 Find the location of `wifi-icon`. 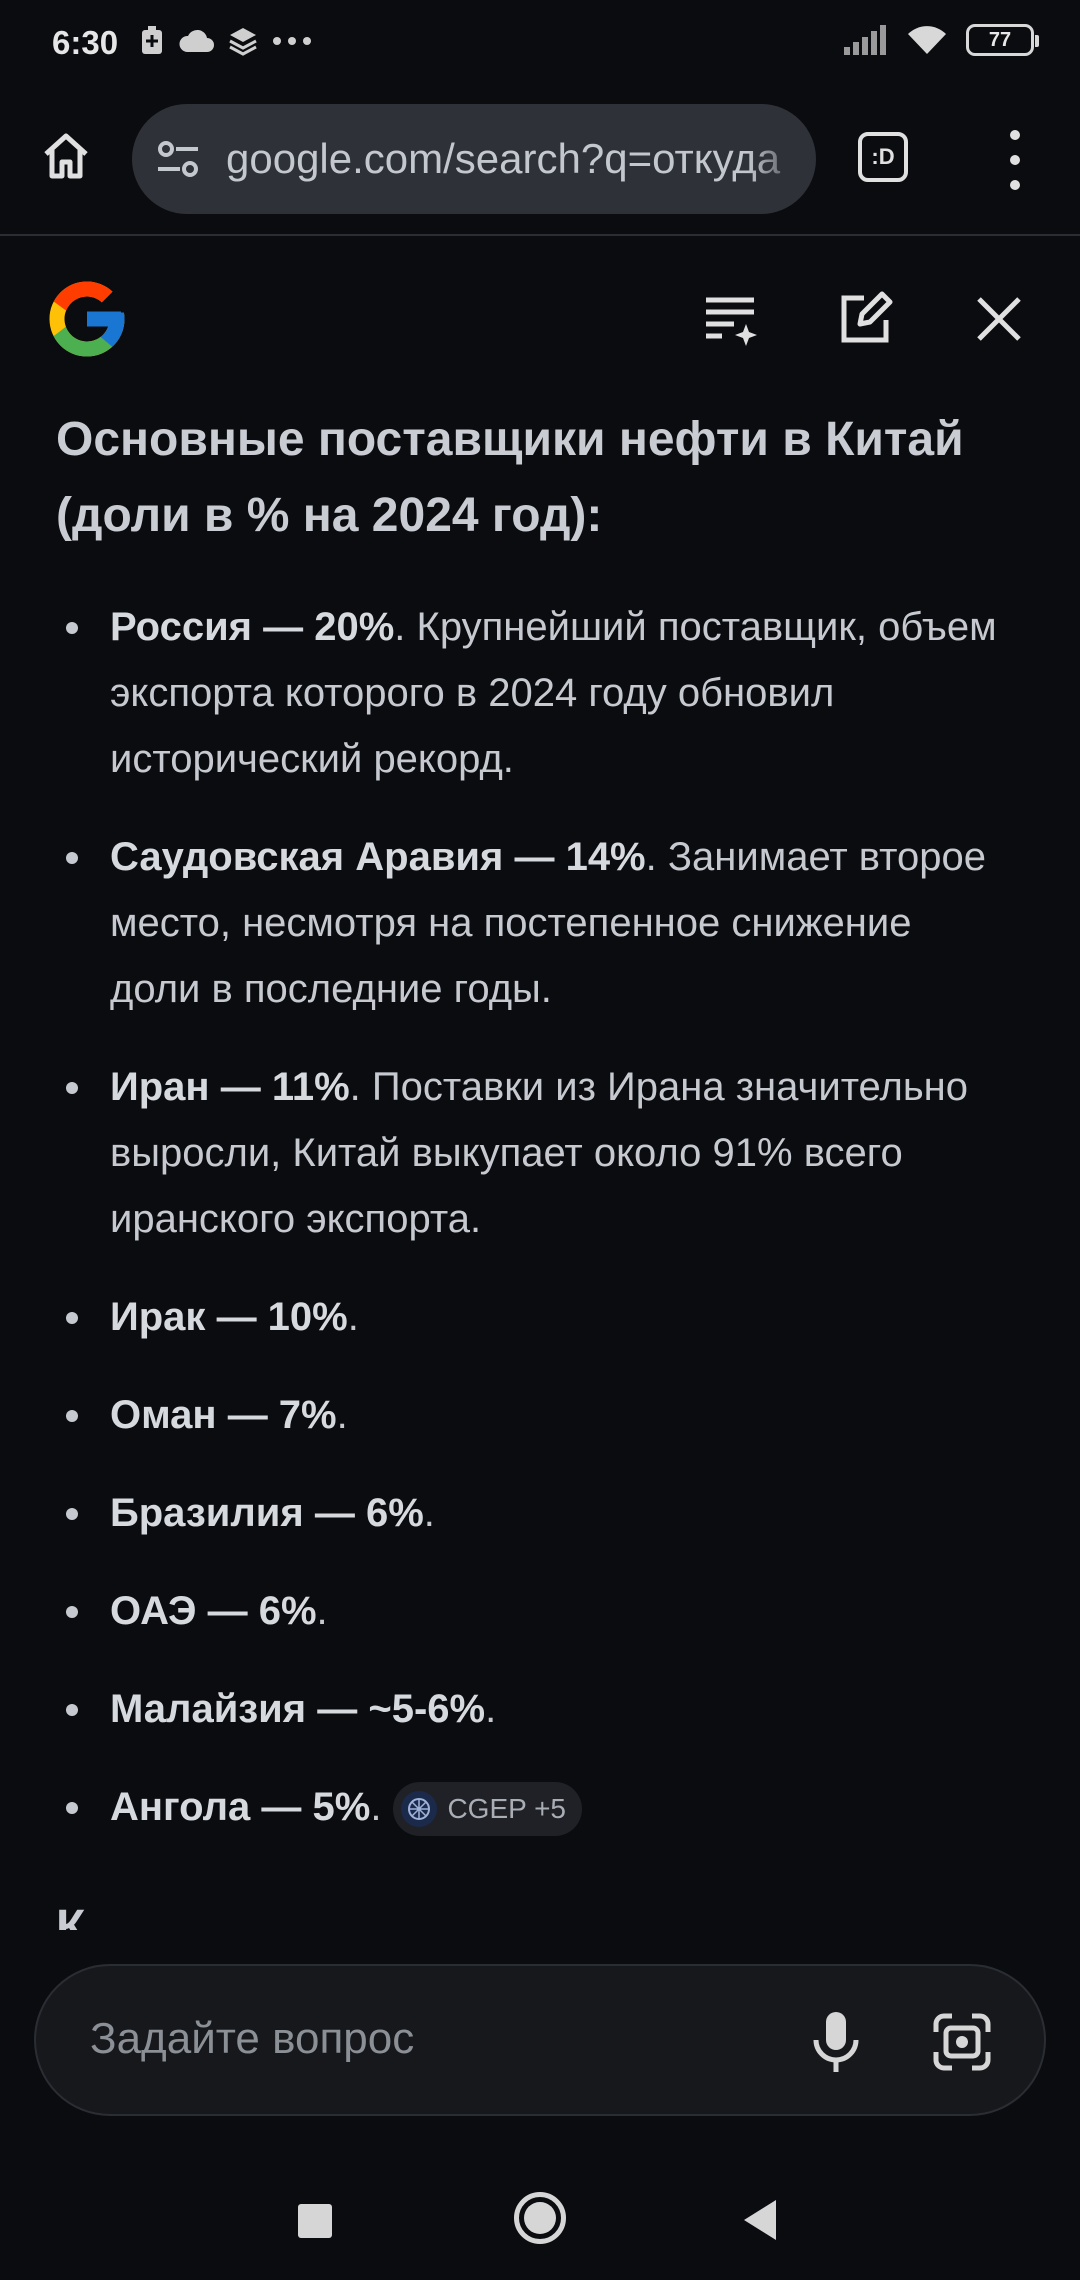

wifi-icon is located at coordinates (927, 40).